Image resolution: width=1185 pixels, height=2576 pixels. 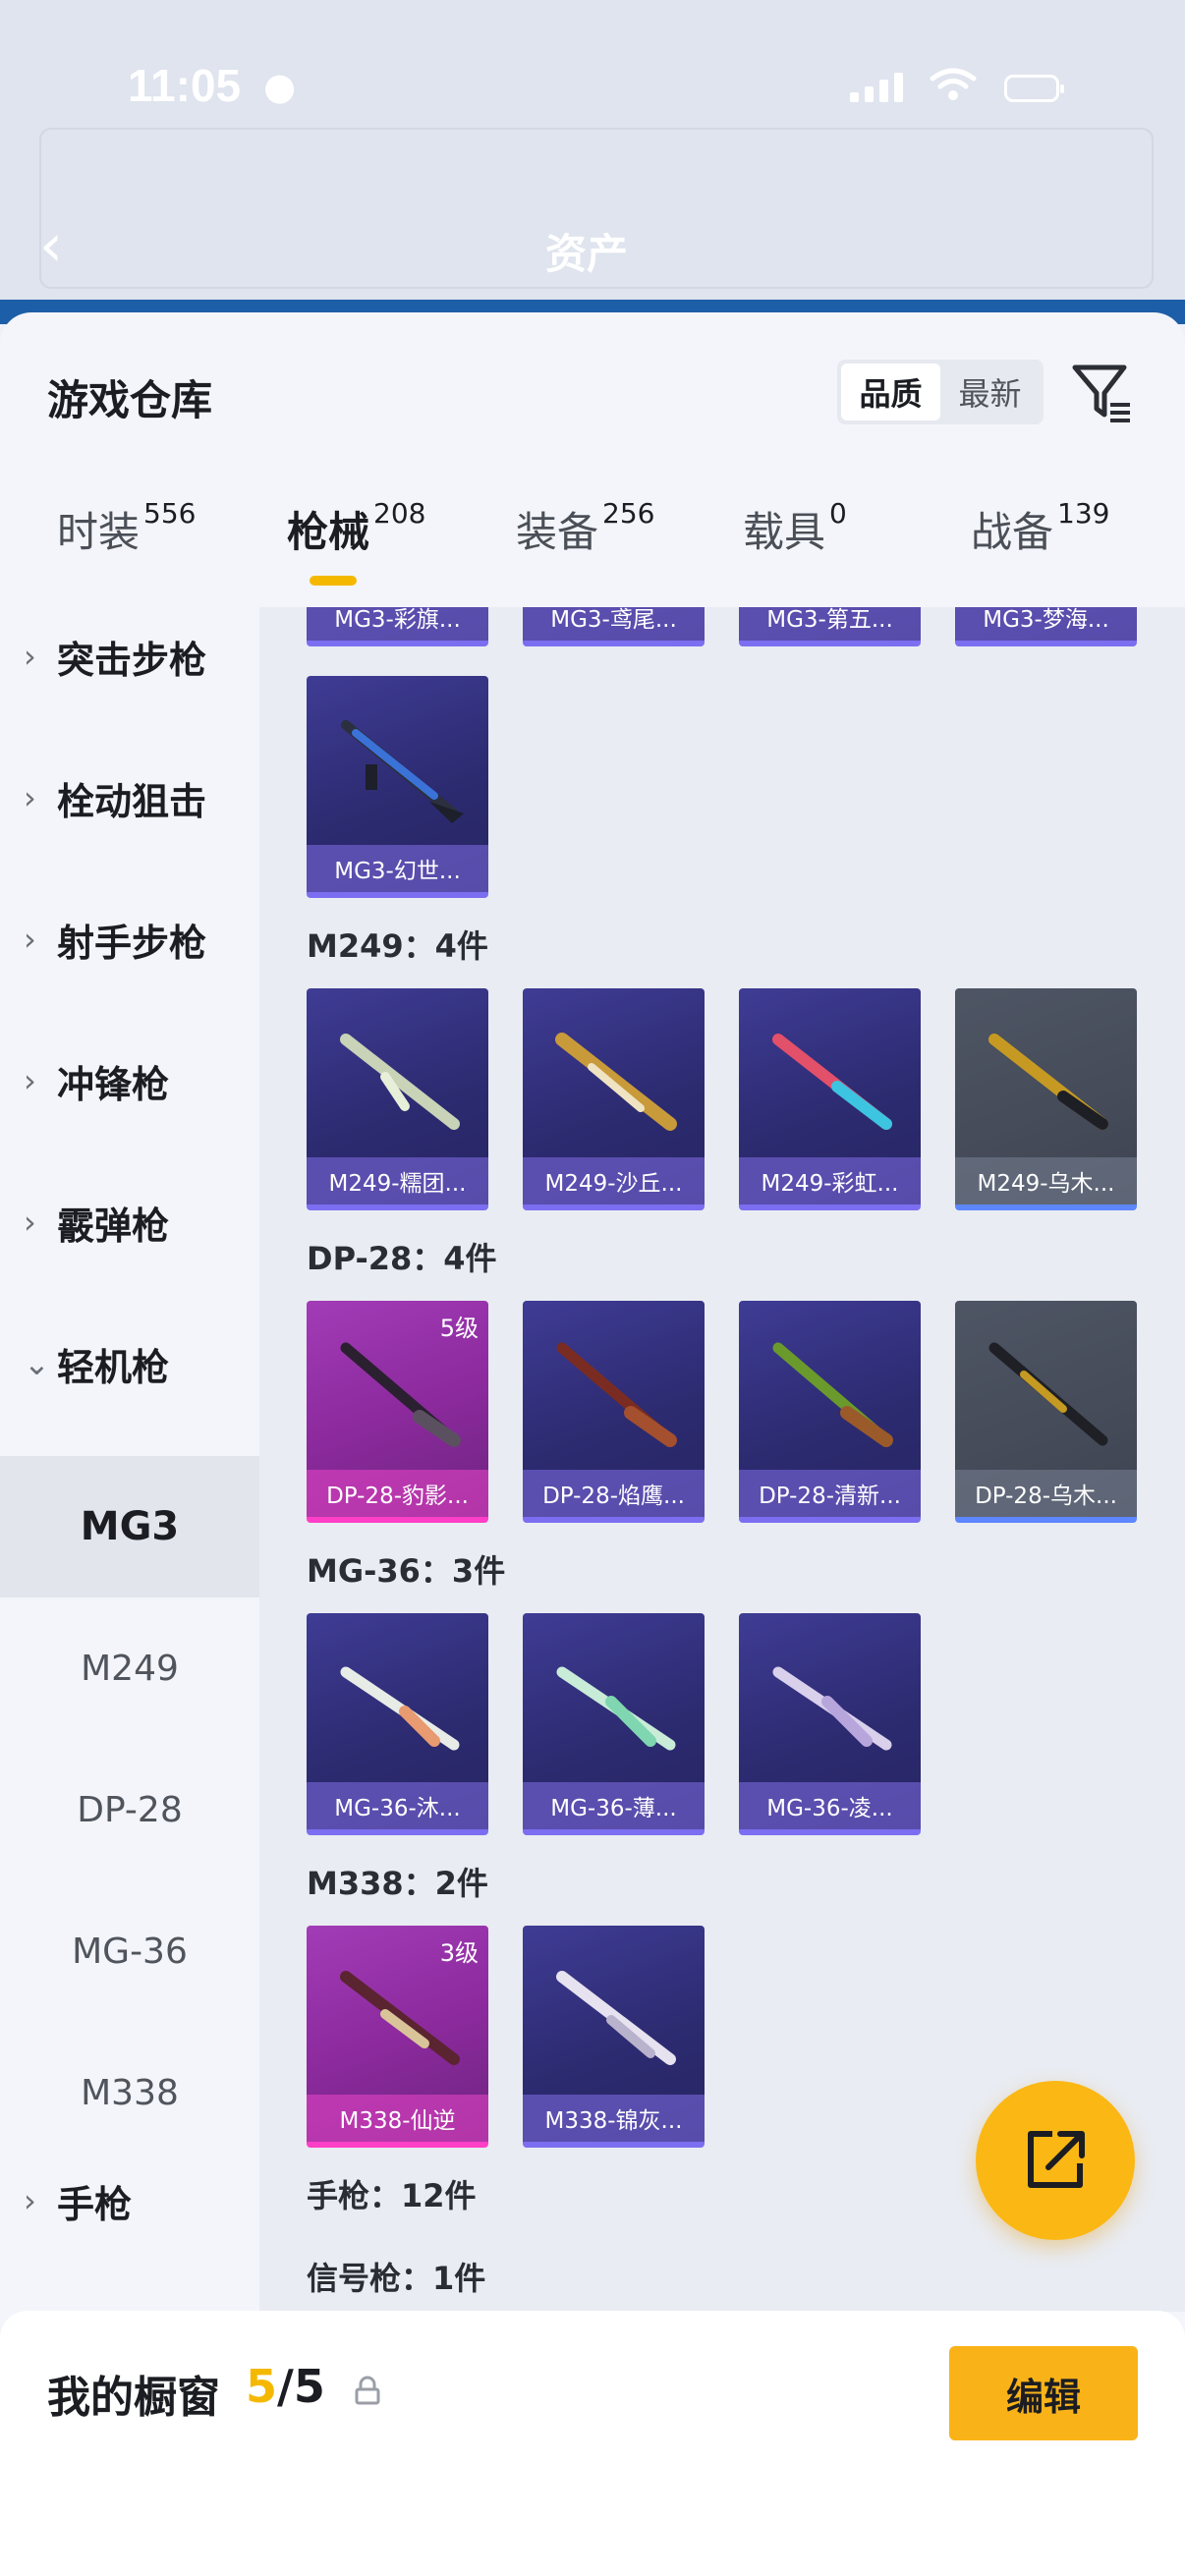 I want to click on tab-vehicles: 载具 0, so click(x=795, y=528).